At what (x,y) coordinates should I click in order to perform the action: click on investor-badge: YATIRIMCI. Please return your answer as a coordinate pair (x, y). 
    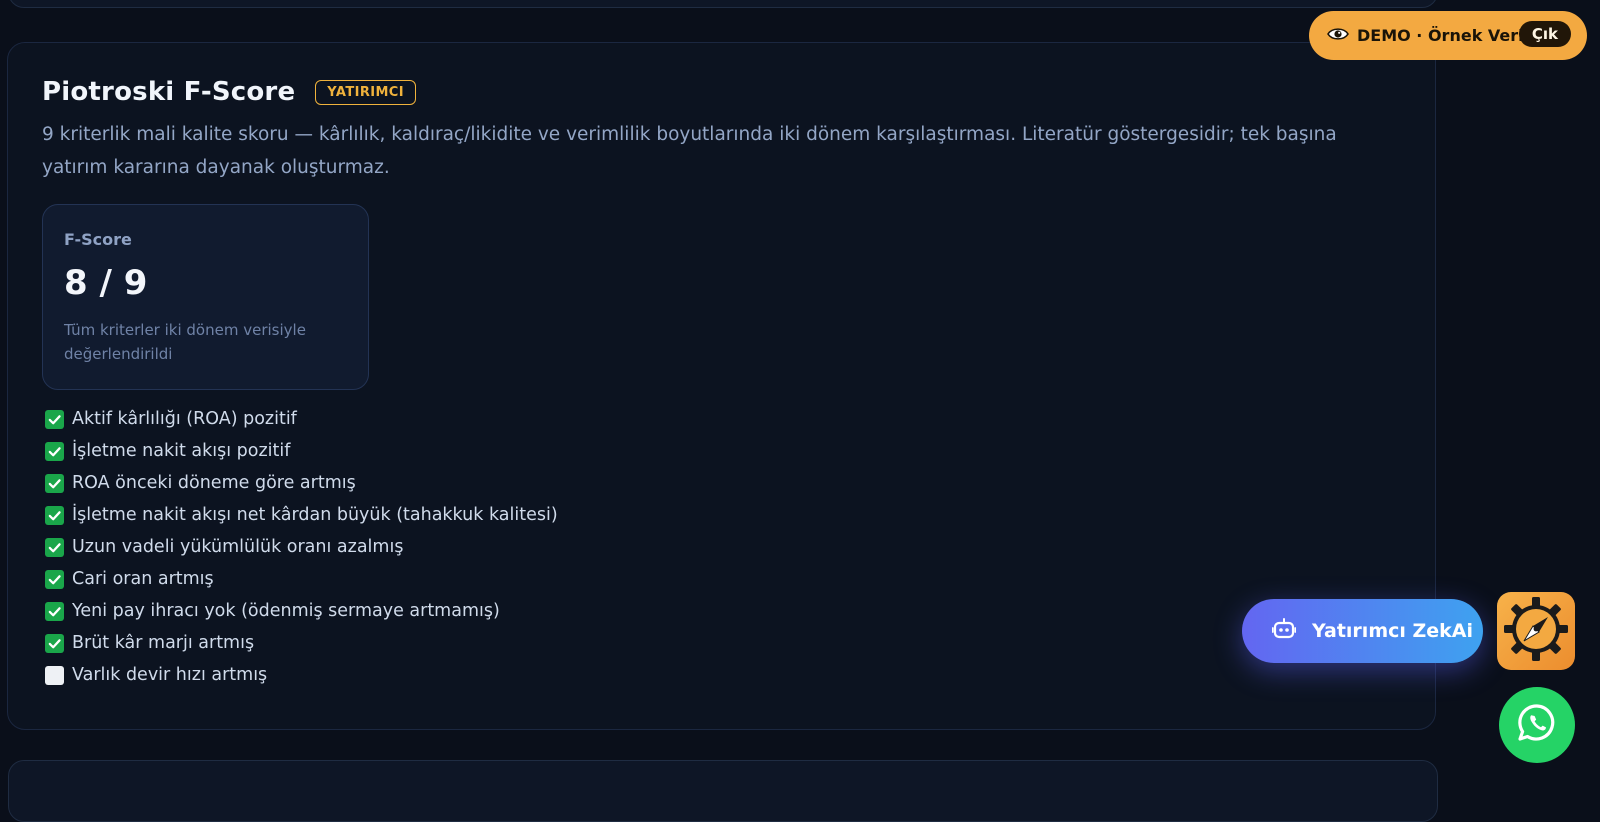
    Looking at the image, I should click on (365, 92).